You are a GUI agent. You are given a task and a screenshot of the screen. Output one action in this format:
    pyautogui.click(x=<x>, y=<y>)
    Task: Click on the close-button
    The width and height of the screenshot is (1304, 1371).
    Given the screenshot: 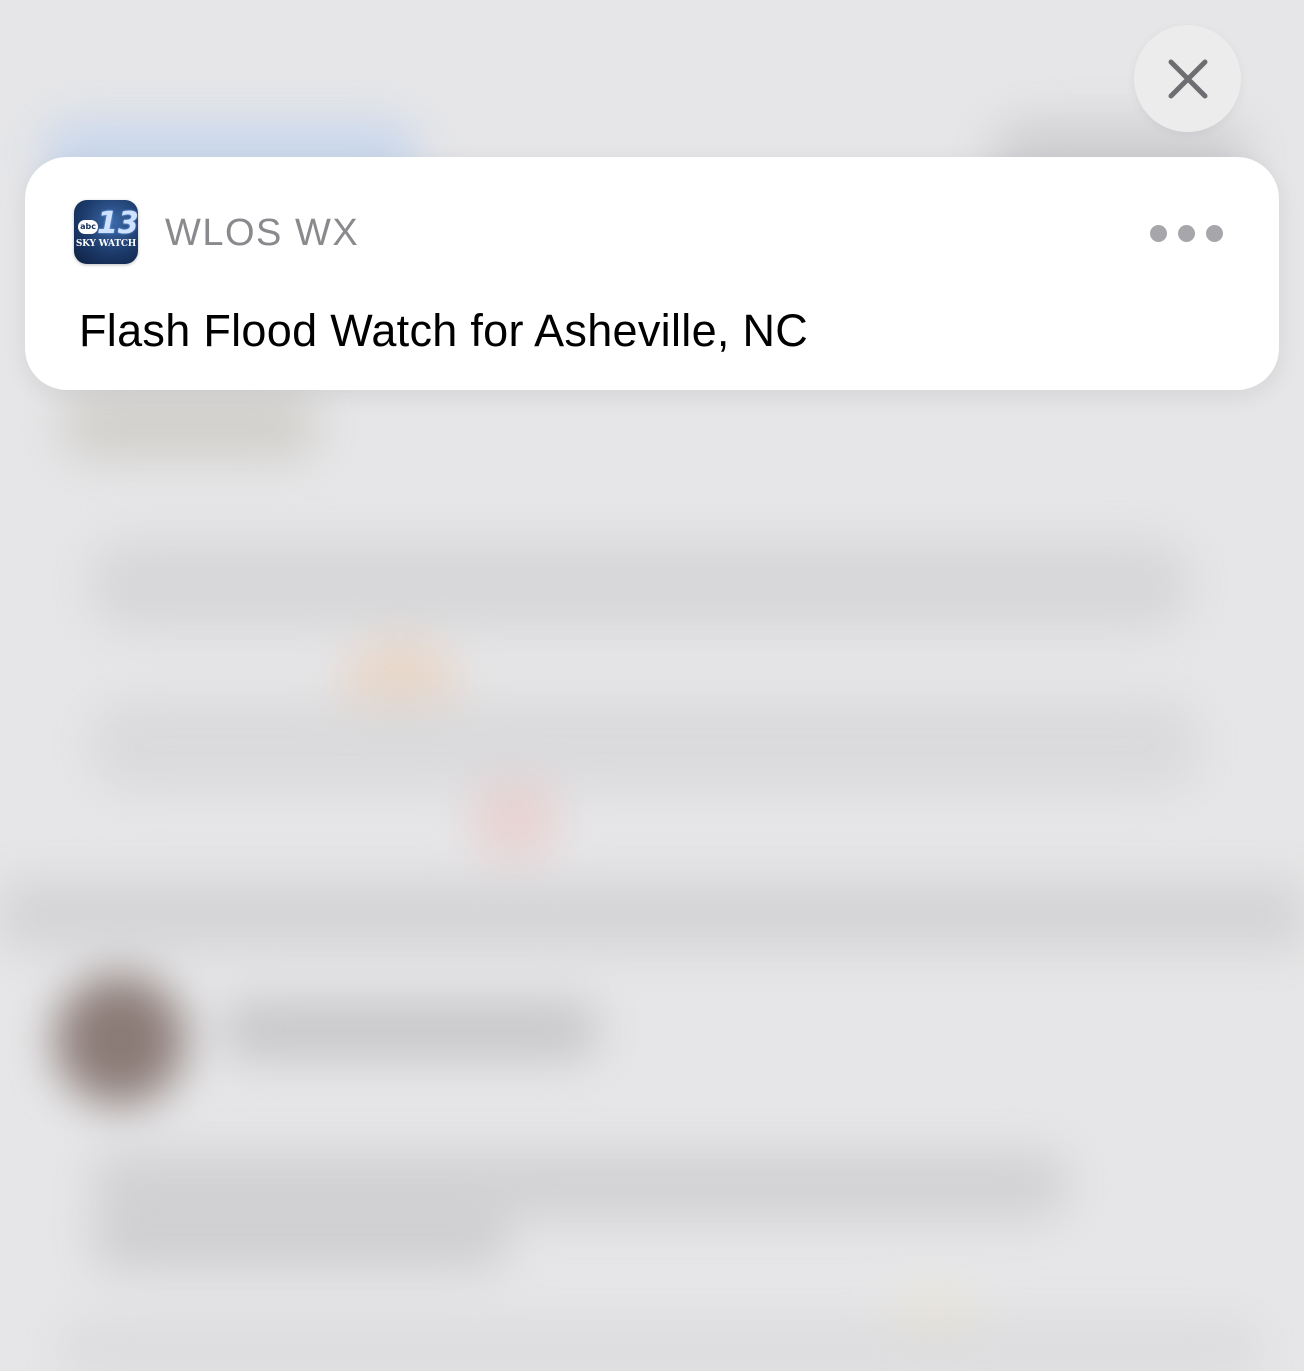 What is the action you would take?
    pyautogui.click(x=1187, y=78)
    